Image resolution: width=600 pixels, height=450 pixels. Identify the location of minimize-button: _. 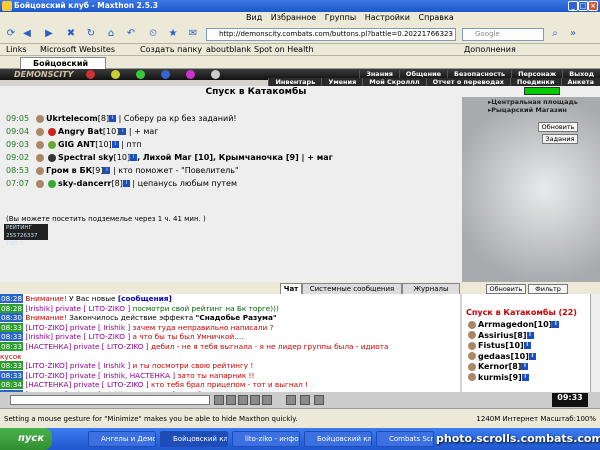
(573, 6).